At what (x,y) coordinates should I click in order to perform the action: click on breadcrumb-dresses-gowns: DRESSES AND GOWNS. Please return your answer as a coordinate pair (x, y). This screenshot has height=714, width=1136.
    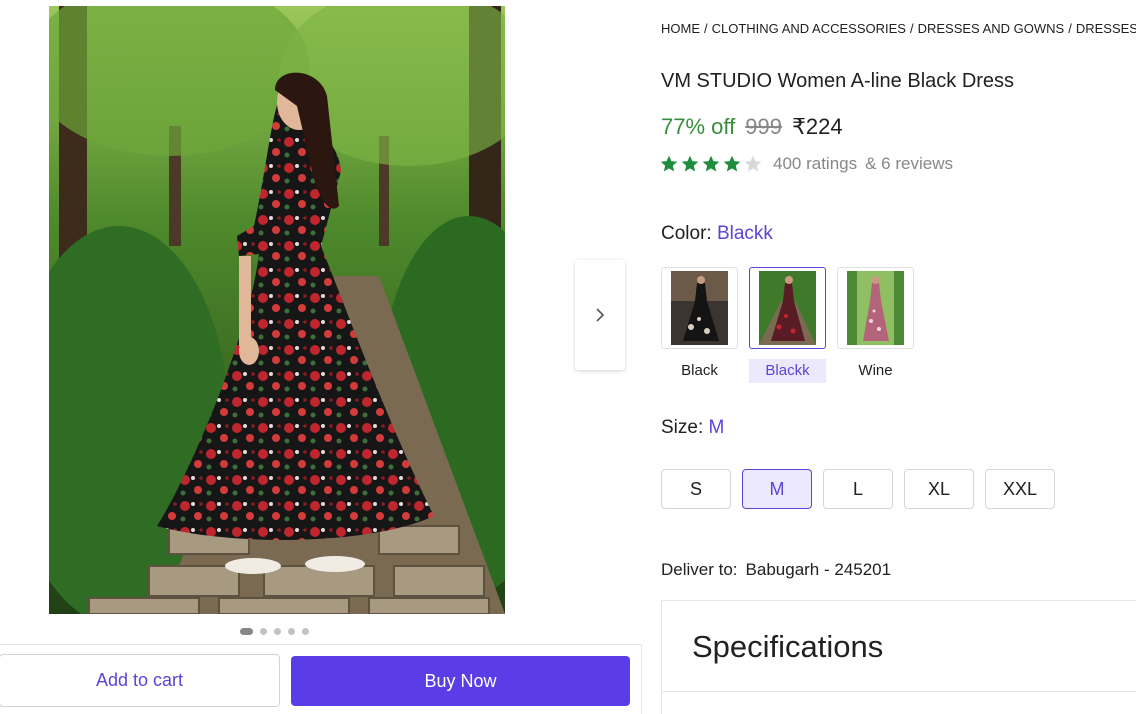
    Looking at the image, I should click on (991, 28).